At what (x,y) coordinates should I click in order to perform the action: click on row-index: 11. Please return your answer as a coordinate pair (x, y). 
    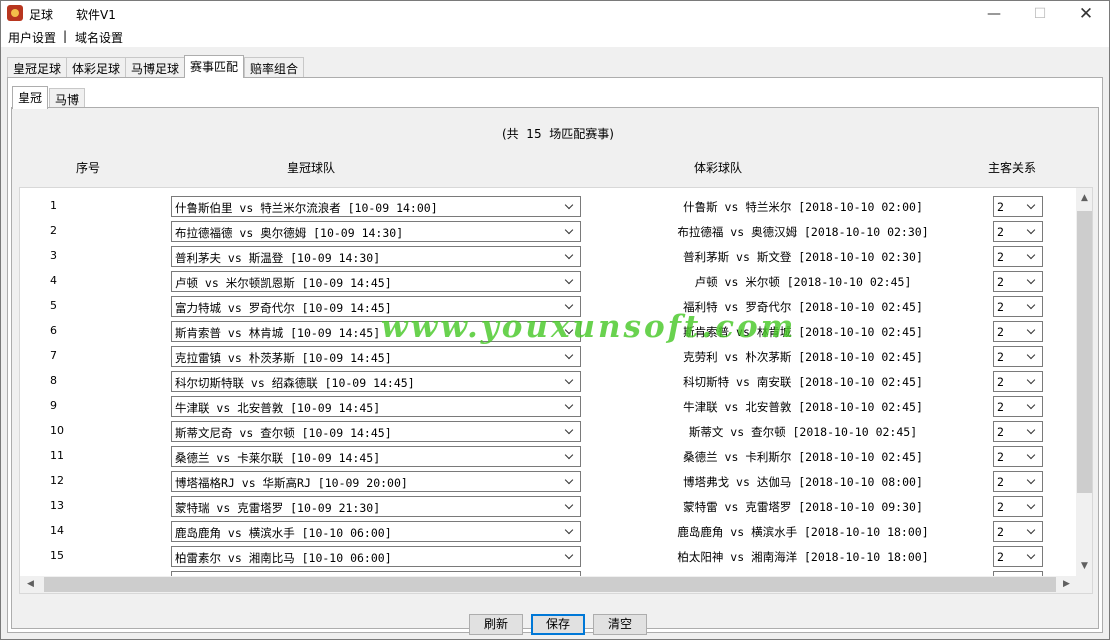
    Looking at the image, I should click on (57, 455).